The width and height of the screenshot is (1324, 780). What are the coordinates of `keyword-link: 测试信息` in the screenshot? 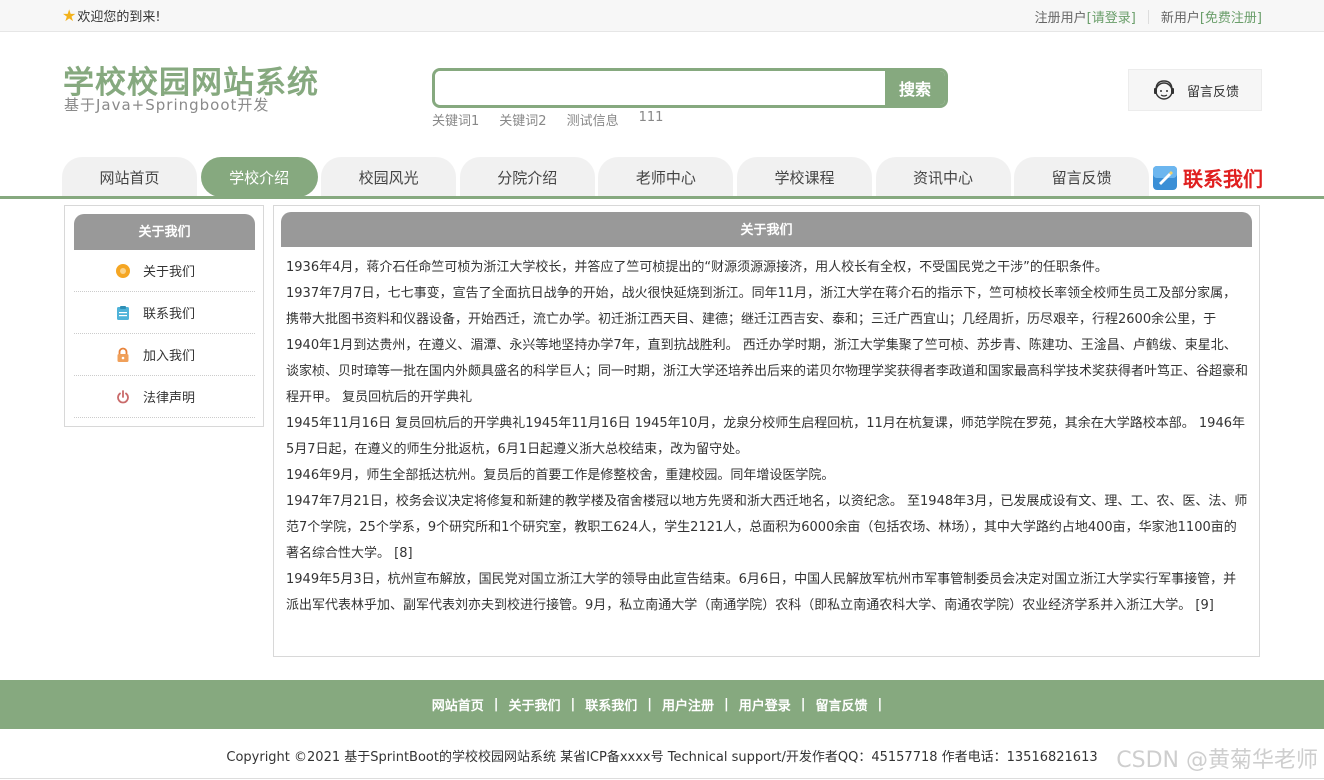 It's located at (593, 119).